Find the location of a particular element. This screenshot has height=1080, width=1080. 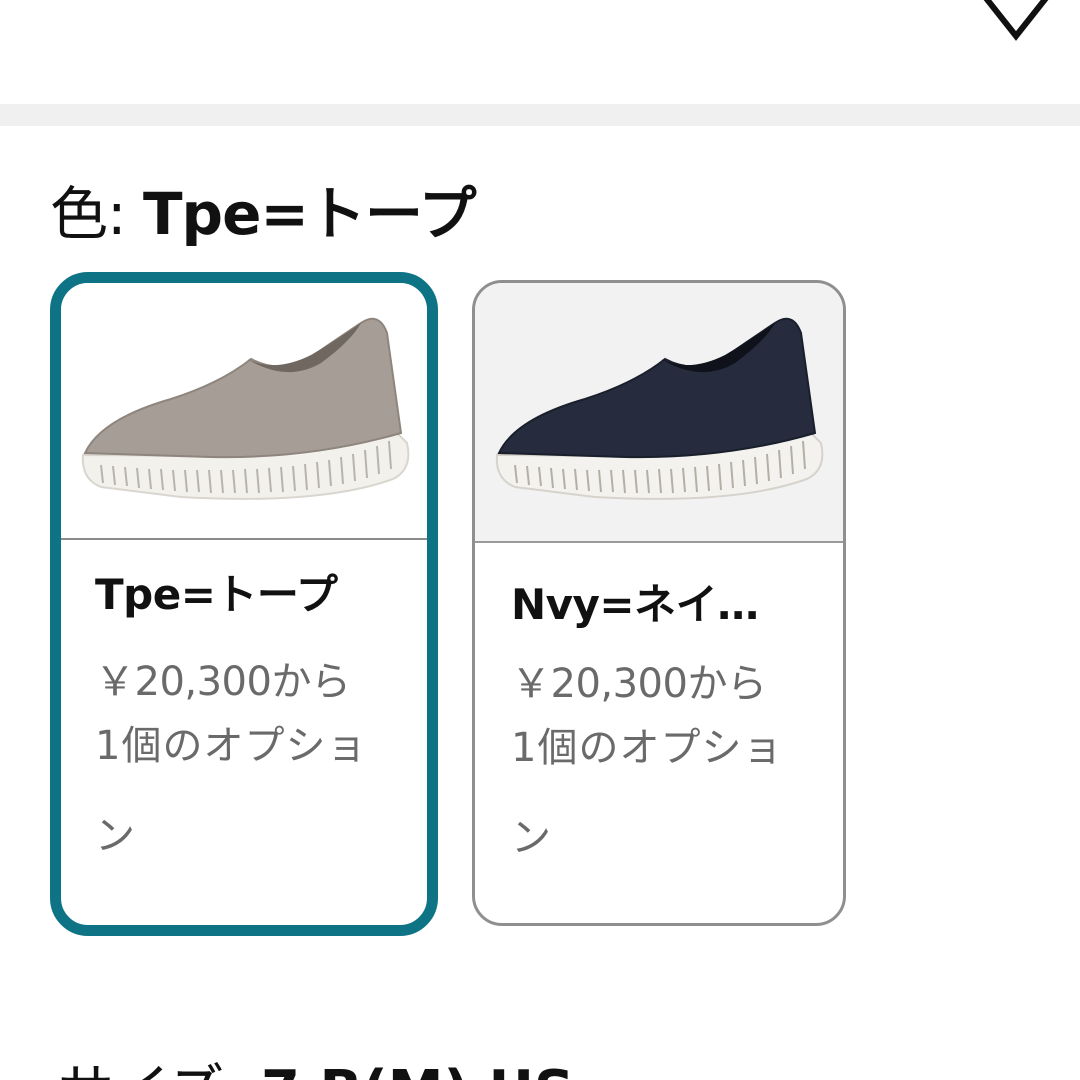

color-heading: 色: Tpe=トープ is located at coordinates (263, 214).